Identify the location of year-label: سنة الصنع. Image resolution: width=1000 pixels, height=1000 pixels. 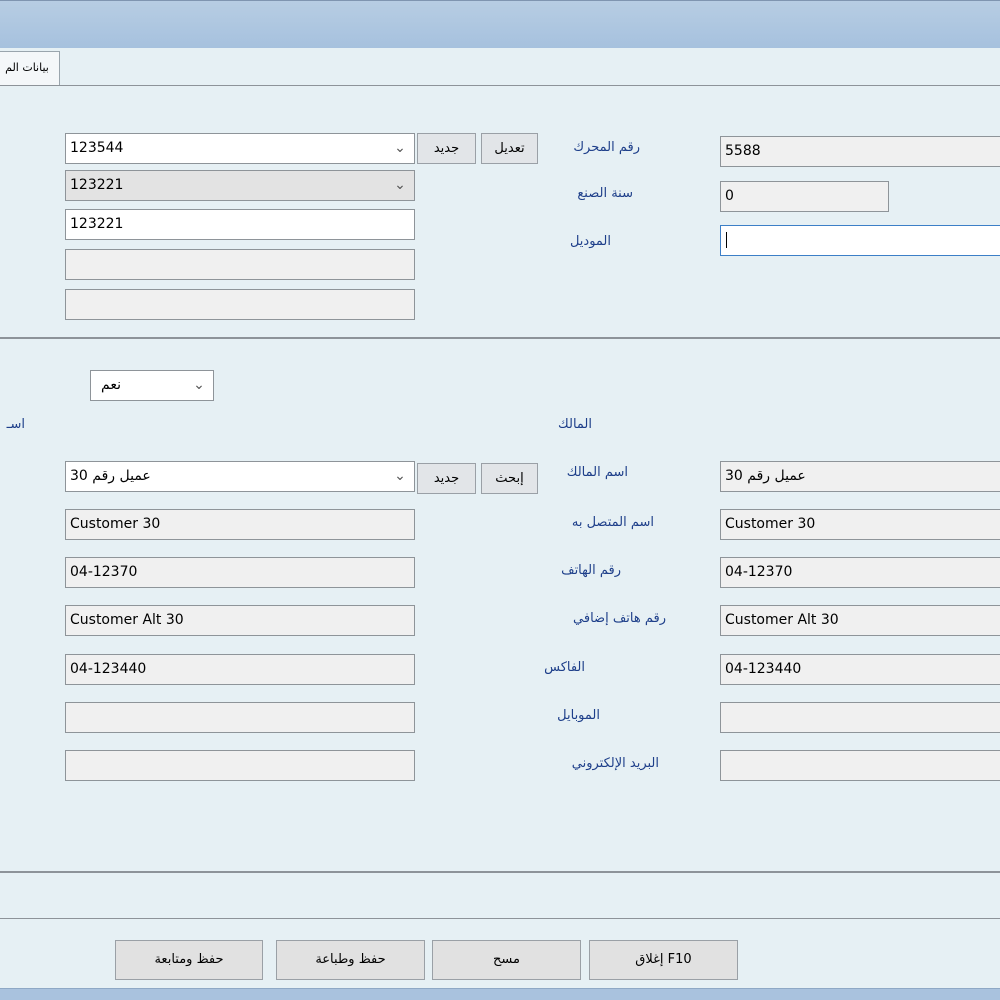
(605, 193).